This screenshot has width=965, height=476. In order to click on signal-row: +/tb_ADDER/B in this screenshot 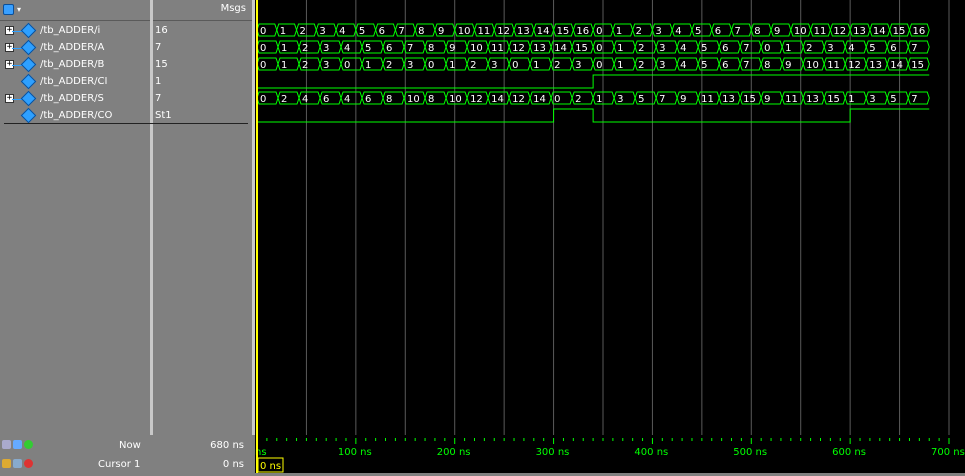, I will do `click(75, 64)`.